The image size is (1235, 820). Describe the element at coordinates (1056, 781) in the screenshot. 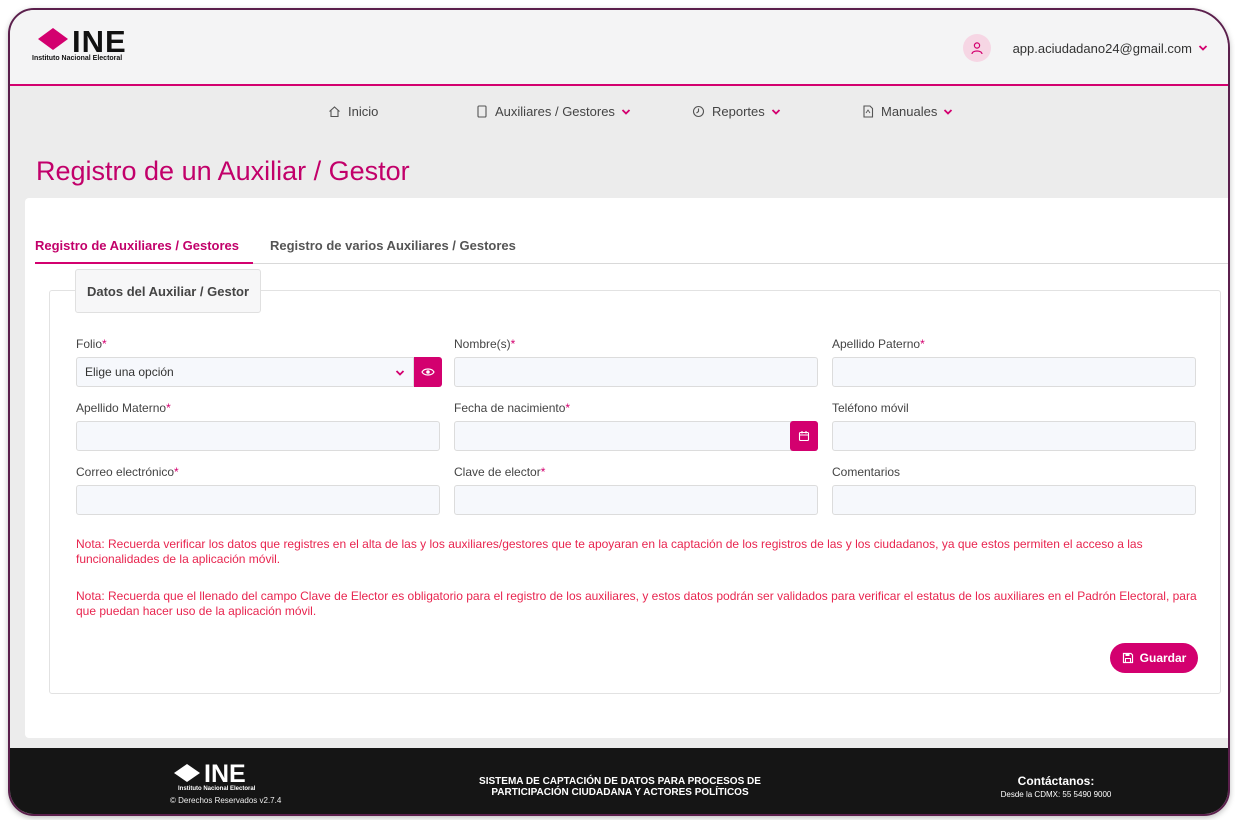

I see `contact-title: Contáctanos:` at that location.